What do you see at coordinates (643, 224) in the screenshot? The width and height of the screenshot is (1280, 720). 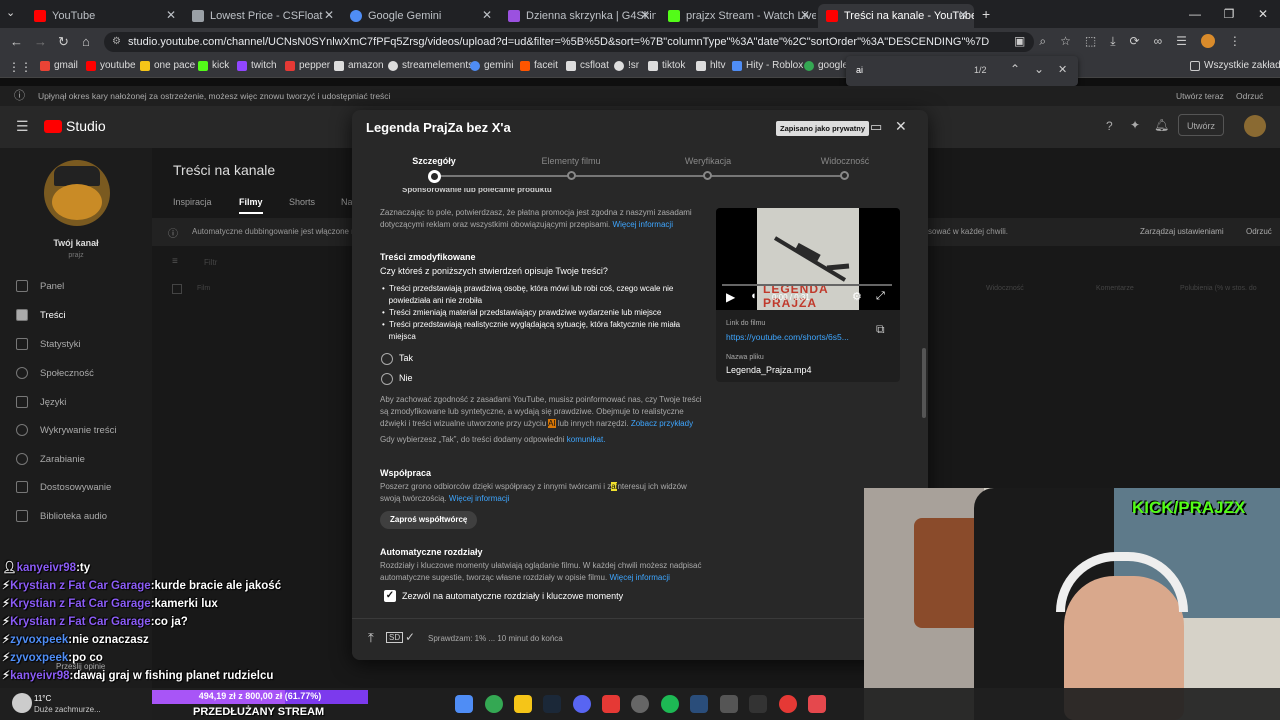 I see `more-info-link: Więcej informacji` at bounding box center [643, 224].